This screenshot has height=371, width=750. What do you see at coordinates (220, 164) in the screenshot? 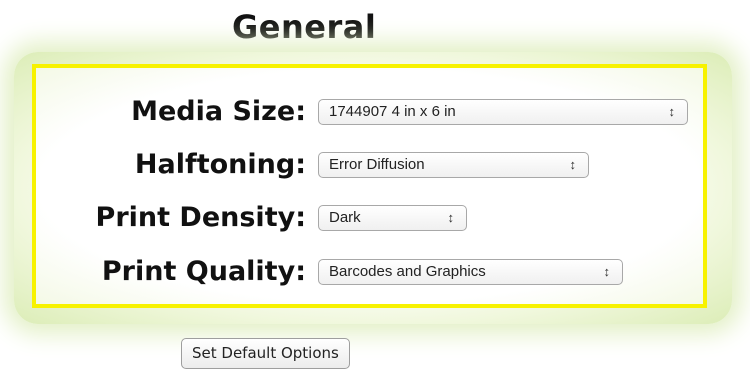
I see `halftoning-label: Halftoning:` at bounding box center [220, 164].